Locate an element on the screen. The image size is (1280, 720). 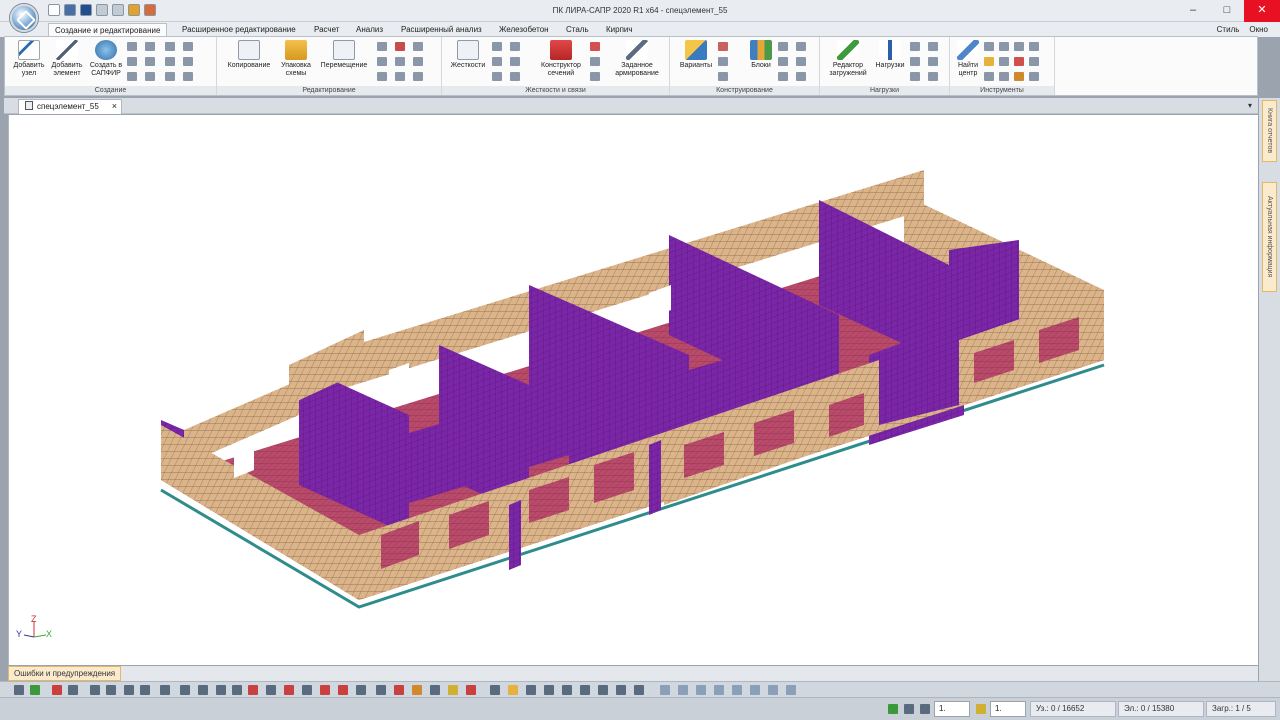
document-tab: спецэлемент_55 × is located at coordinates (70, 106).